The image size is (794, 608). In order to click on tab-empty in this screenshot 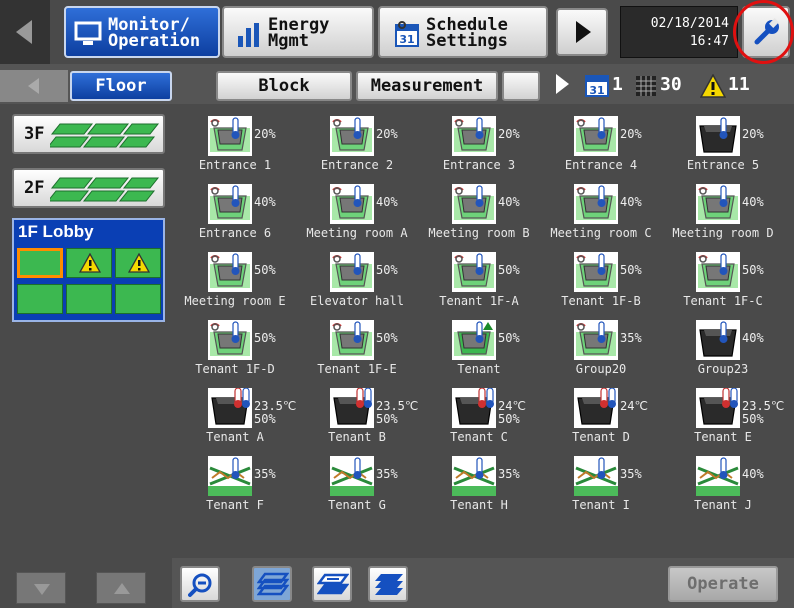, I will do `click(521, 86)`.